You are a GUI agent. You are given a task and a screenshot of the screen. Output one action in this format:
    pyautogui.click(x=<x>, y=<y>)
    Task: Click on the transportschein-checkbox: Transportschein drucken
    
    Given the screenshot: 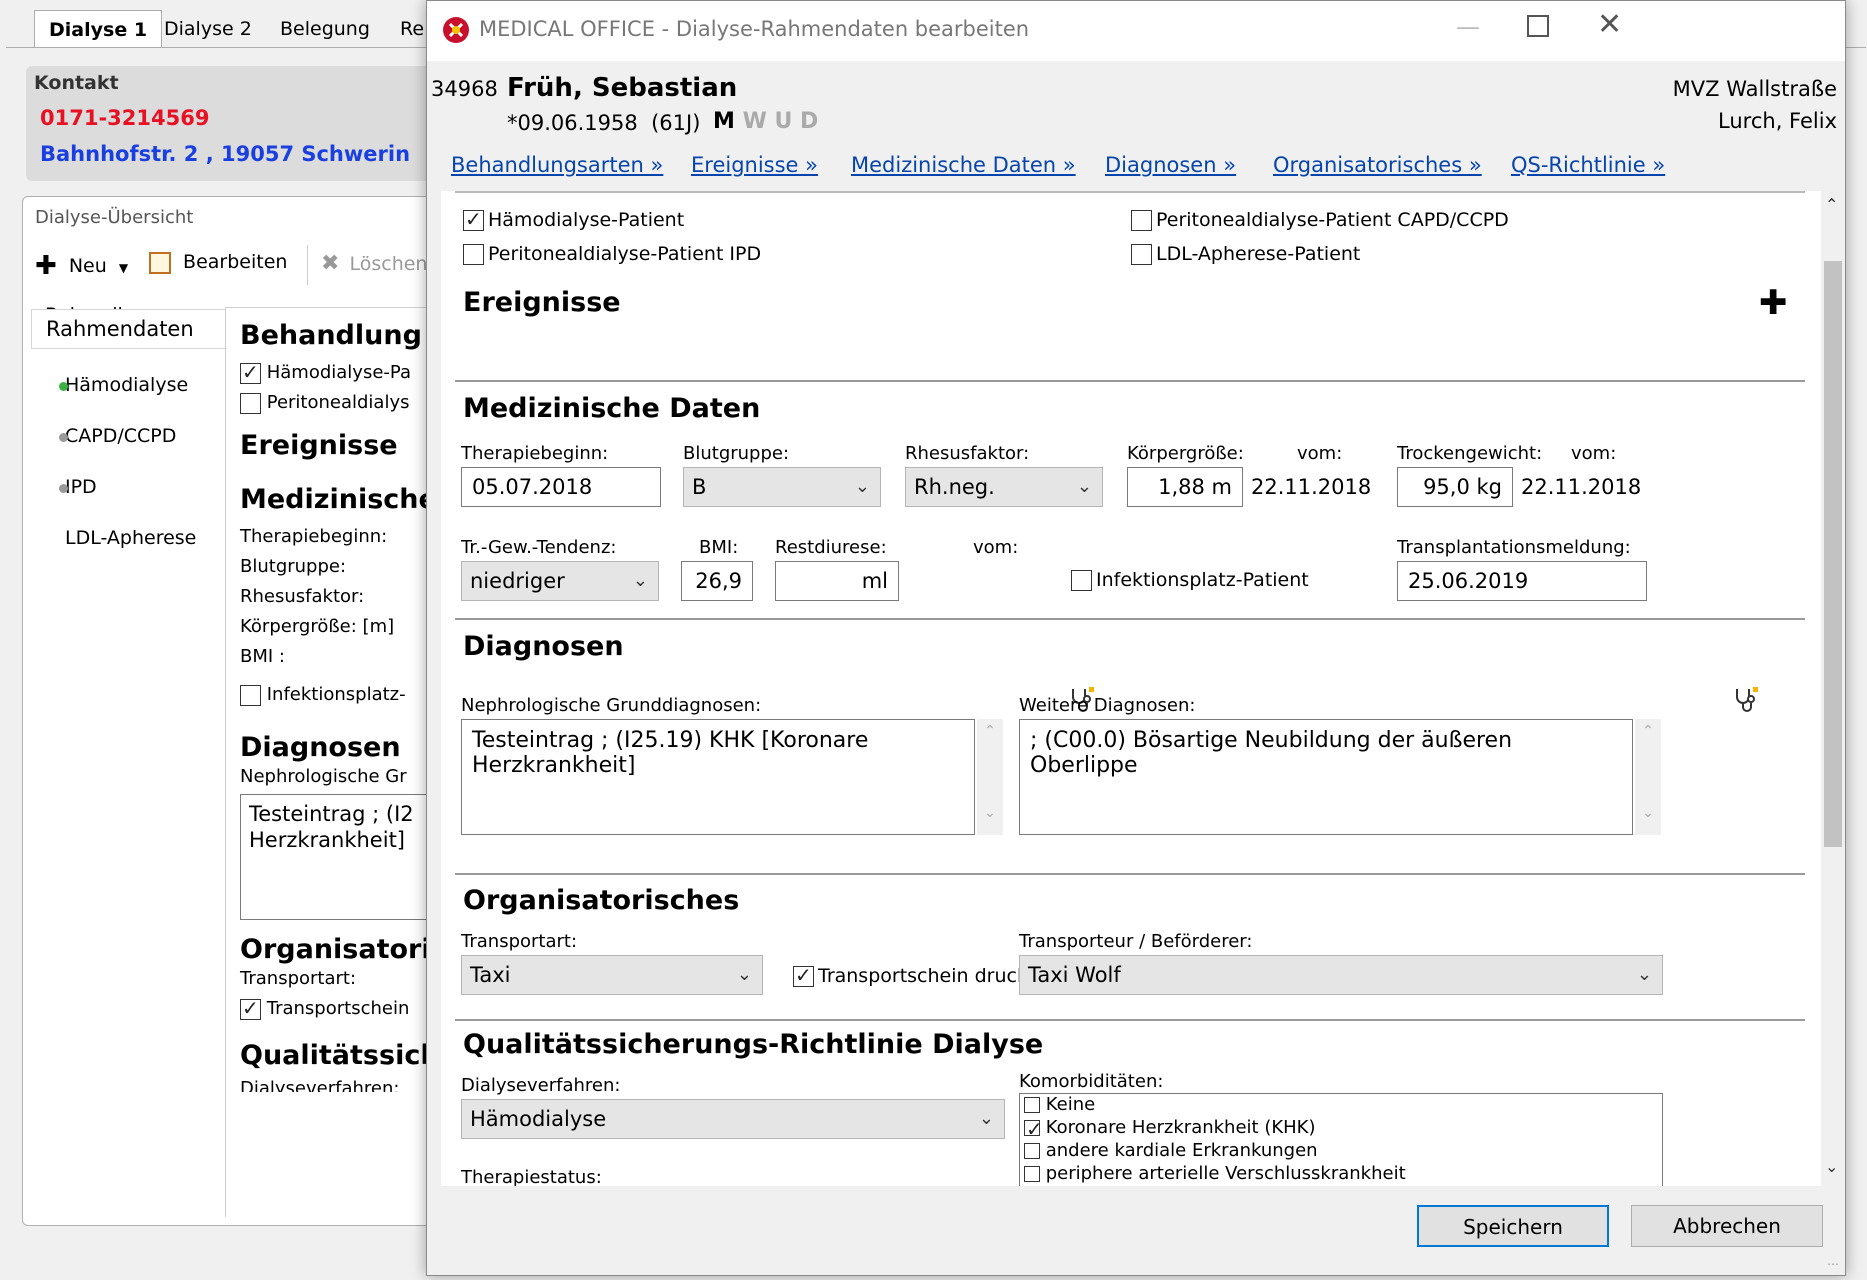 What is the action you would take?
    pyautogui.click(x=922, y=975)
    